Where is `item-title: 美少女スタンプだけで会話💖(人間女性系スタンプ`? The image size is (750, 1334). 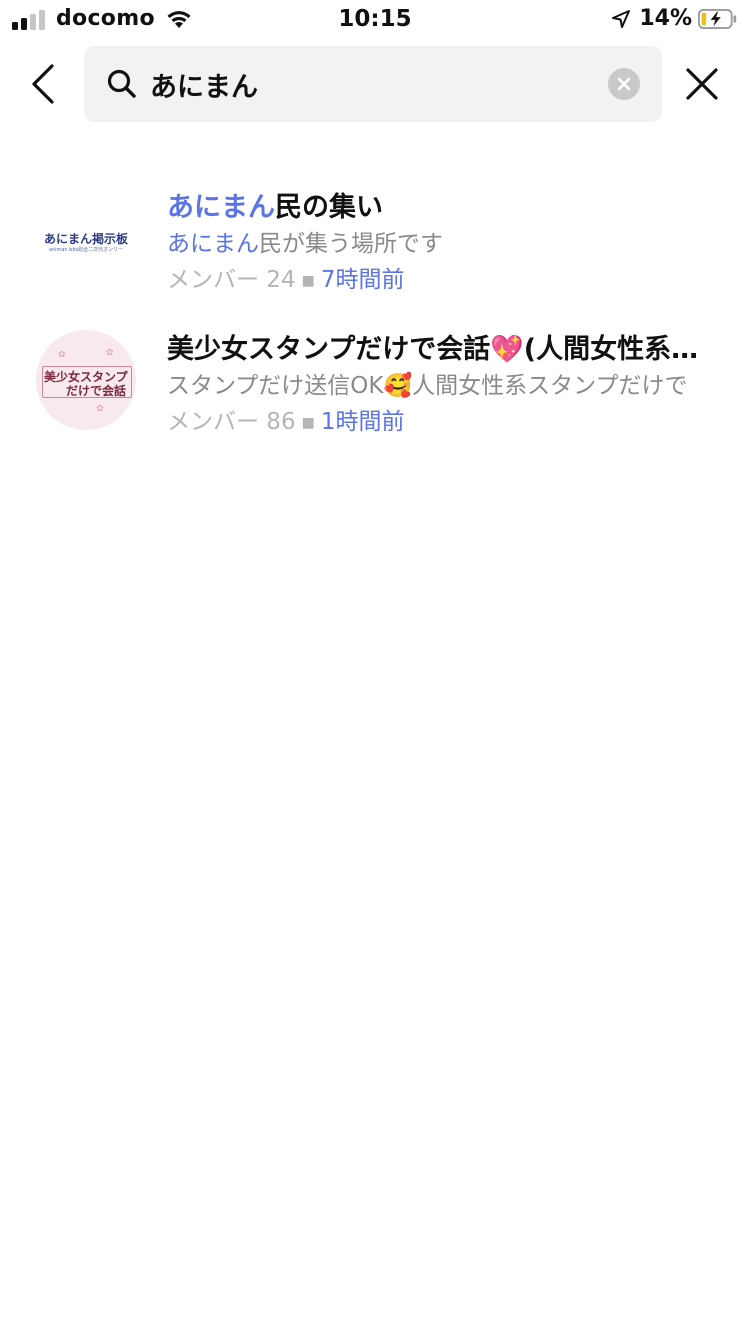
item-title: 美少女スタンプだけで会話💖(人間女性系スタンプ is located at coordinates (442, 350).